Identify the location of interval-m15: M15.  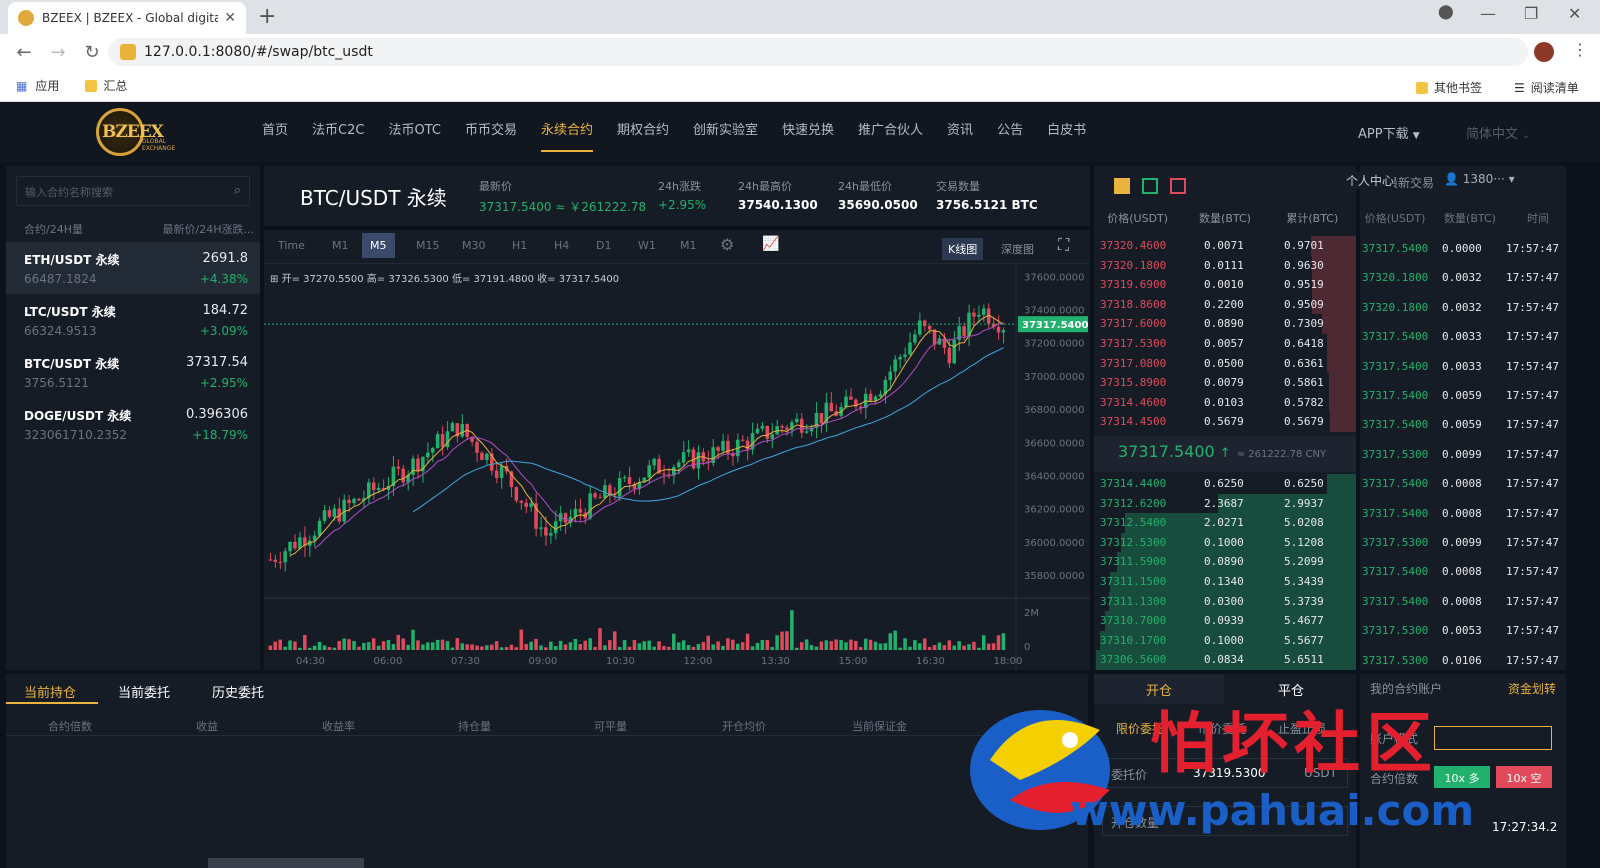
(428, 245).